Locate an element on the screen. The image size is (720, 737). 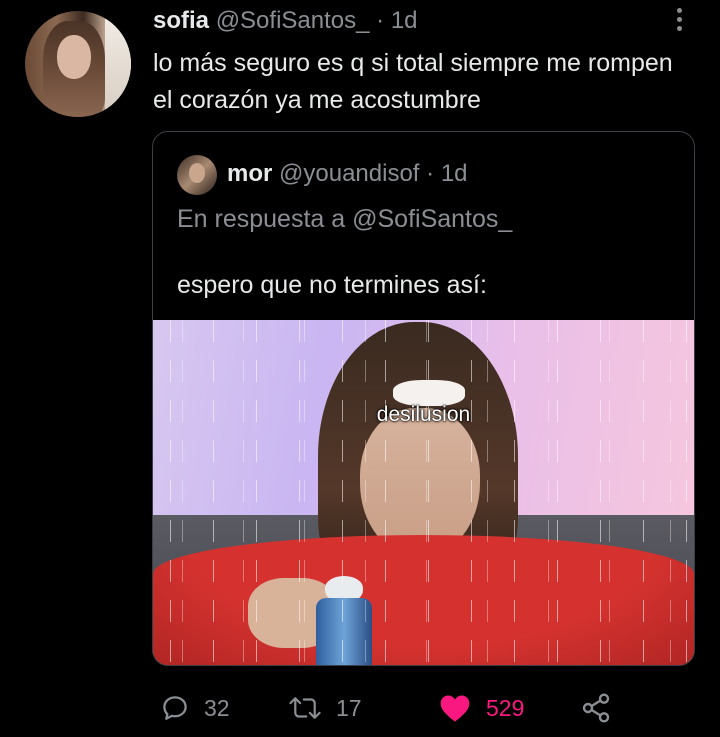
reply-context: En respuesta a @SofiSantos_ is located at coordinates (345, 219).